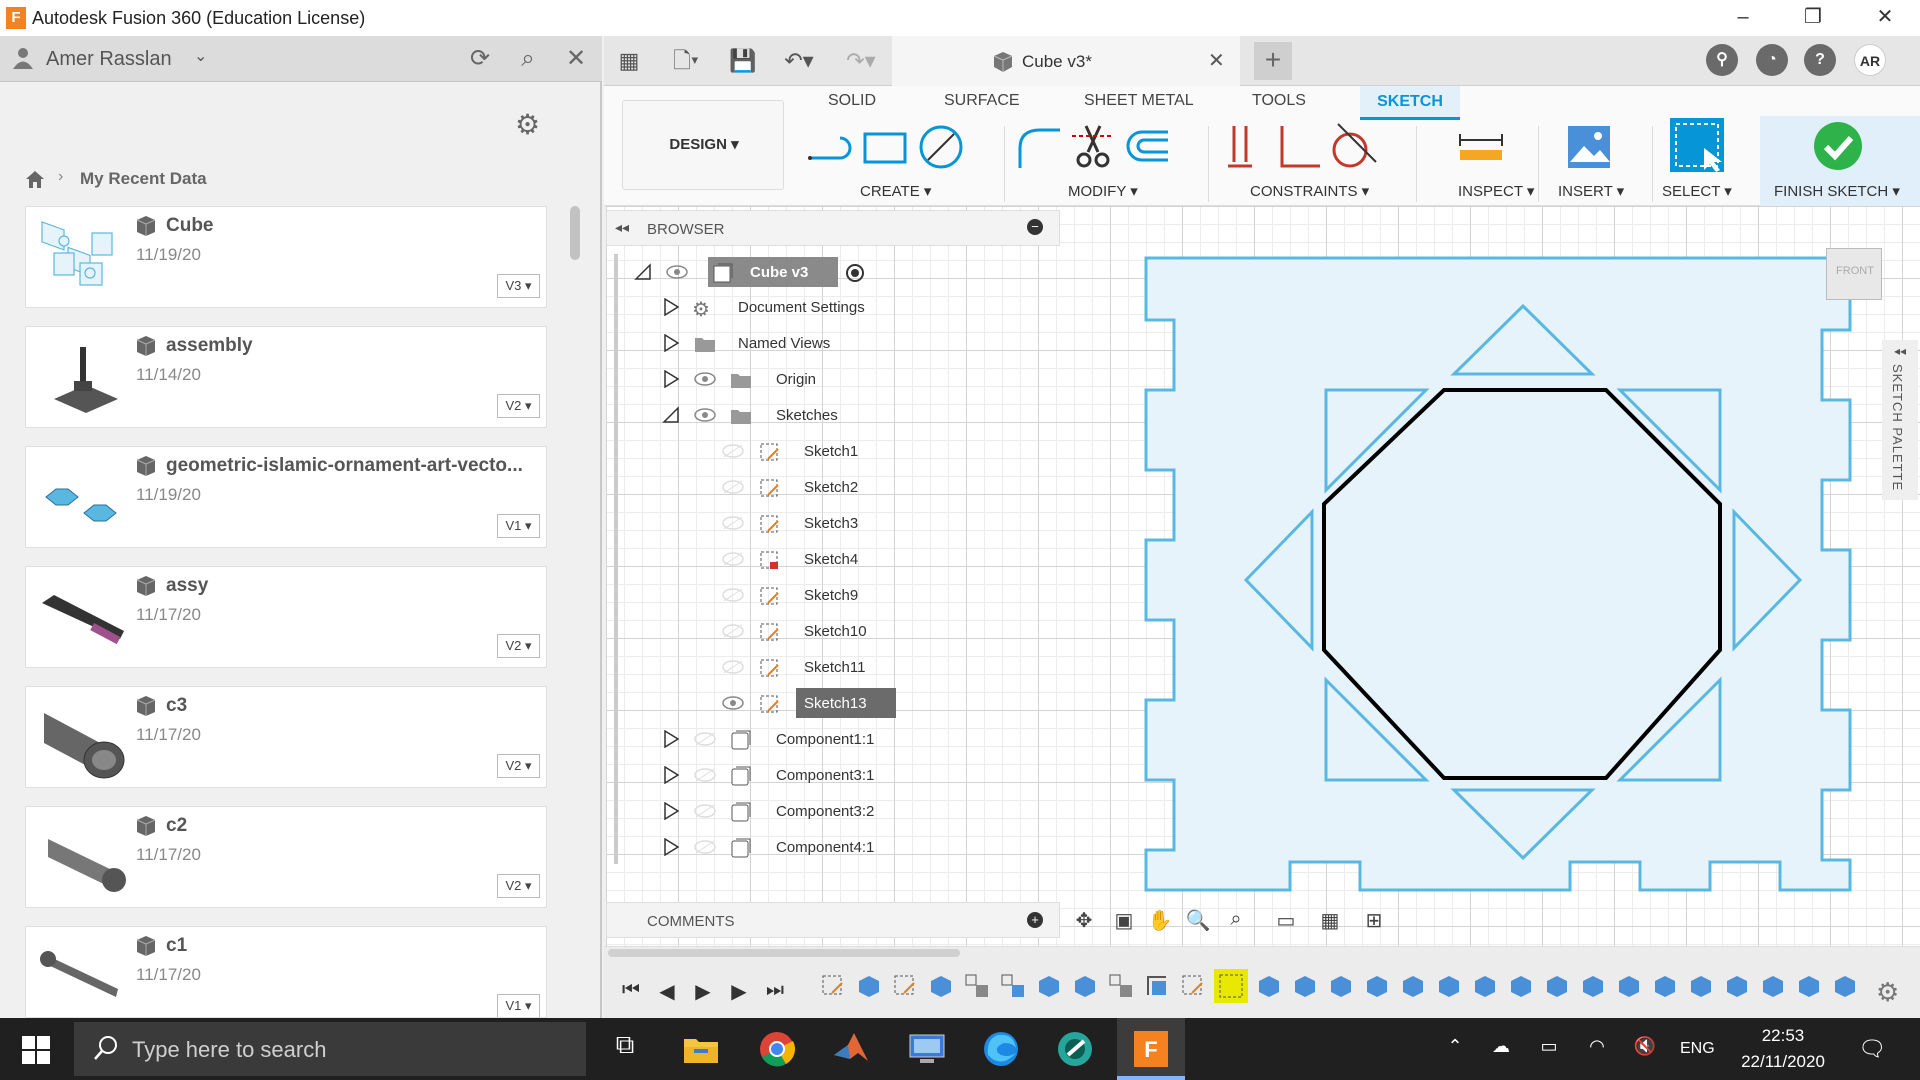  Describe the element at coordinates (840, 524) in the screenshot. I see `tree-item-sketch: Sketch3` at that location.